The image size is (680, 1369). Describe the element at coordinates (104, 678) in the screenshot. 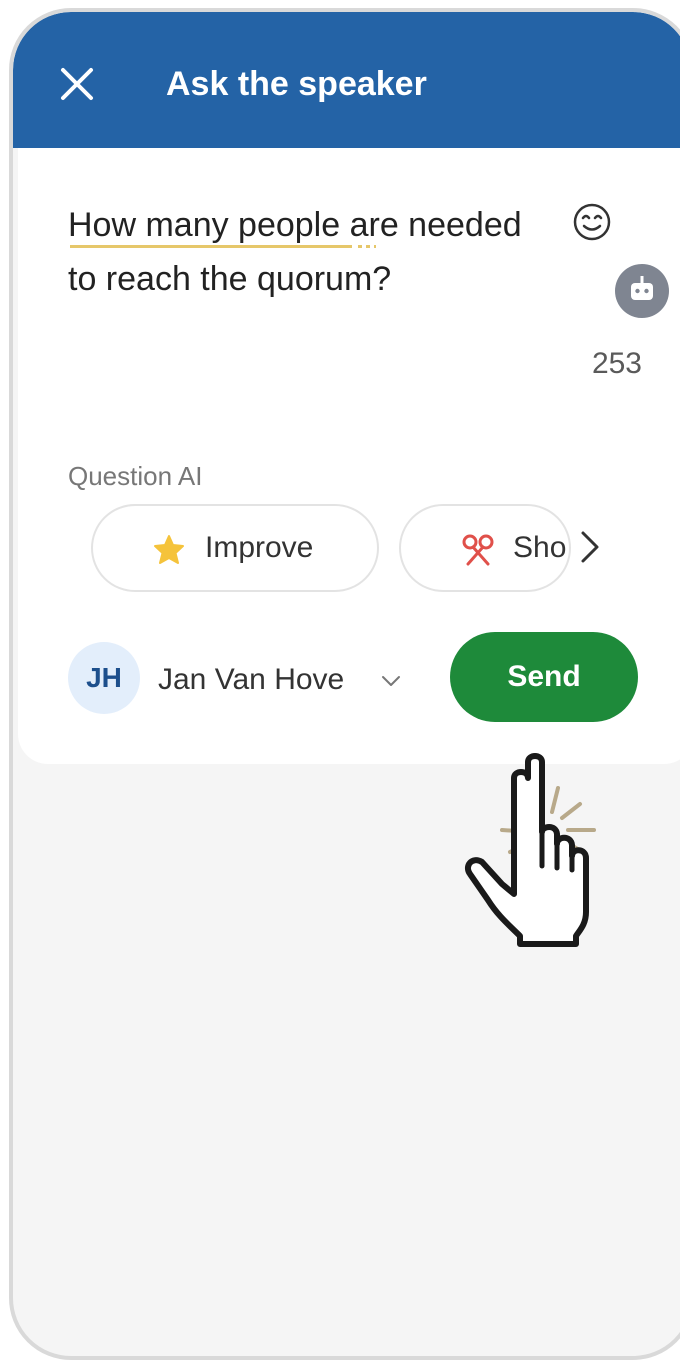

I see `avatar: JH` at that location.